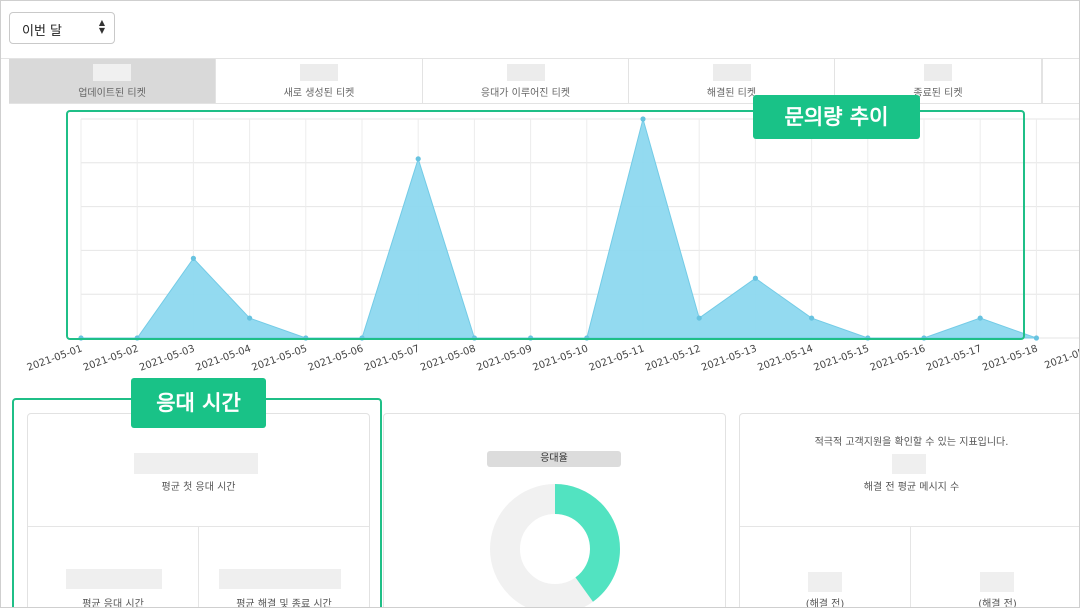 Image resolution: width=1080 pixels, height=608 pixels. I want to click on response-time-badge: 응대 시간, so click(198, 403).